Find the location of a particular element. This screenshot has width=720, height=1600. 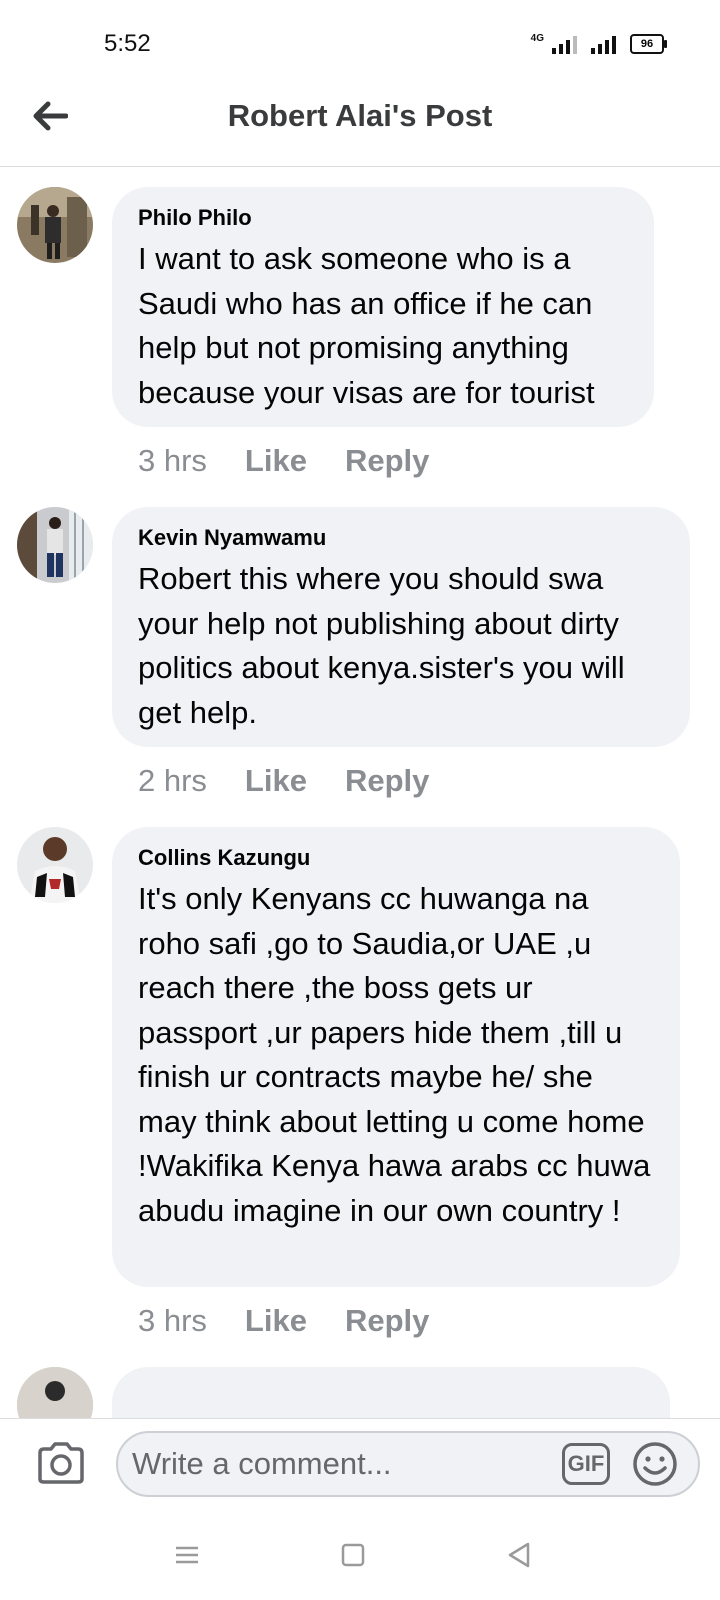

battery-level: 96 is located at coordinates (647, 44).